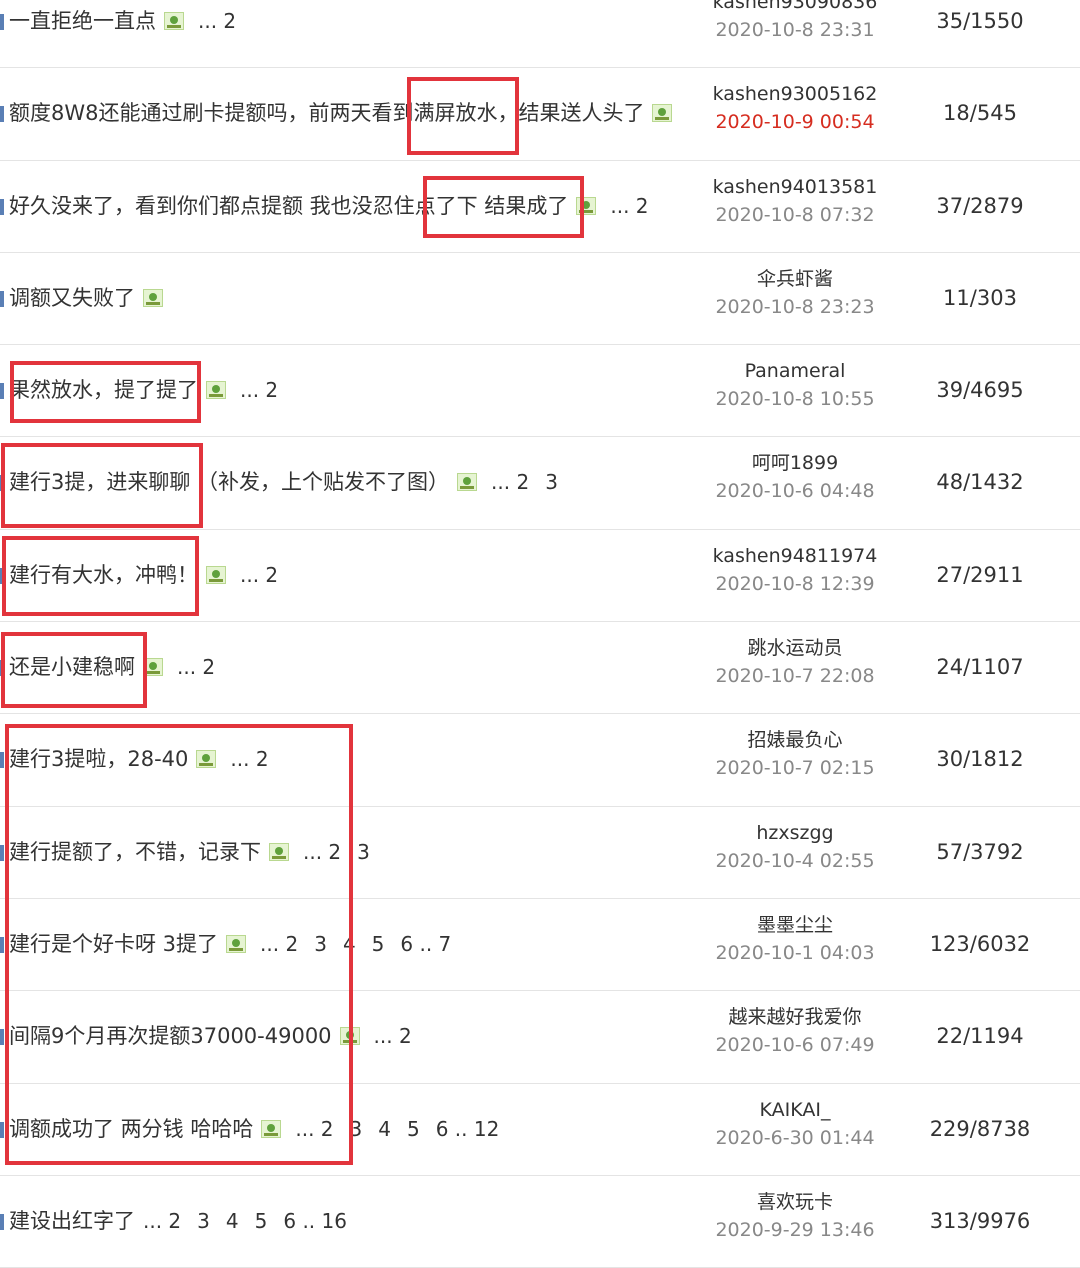 Image resolution: width=1080 pixels, height=1268 pixels. I want to click on page-link: 6 .. 12, so click(468, 1129).